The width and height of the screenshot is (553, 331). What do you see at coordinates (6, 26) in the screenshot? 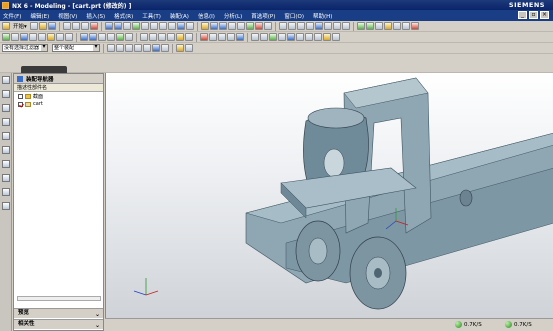
I see `start-icon` at bounding box center [6, 26].